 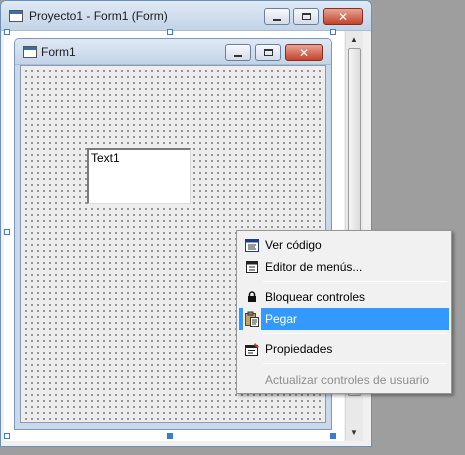 I want to click on resize-handle-top-left, so click(x=7, y=32).